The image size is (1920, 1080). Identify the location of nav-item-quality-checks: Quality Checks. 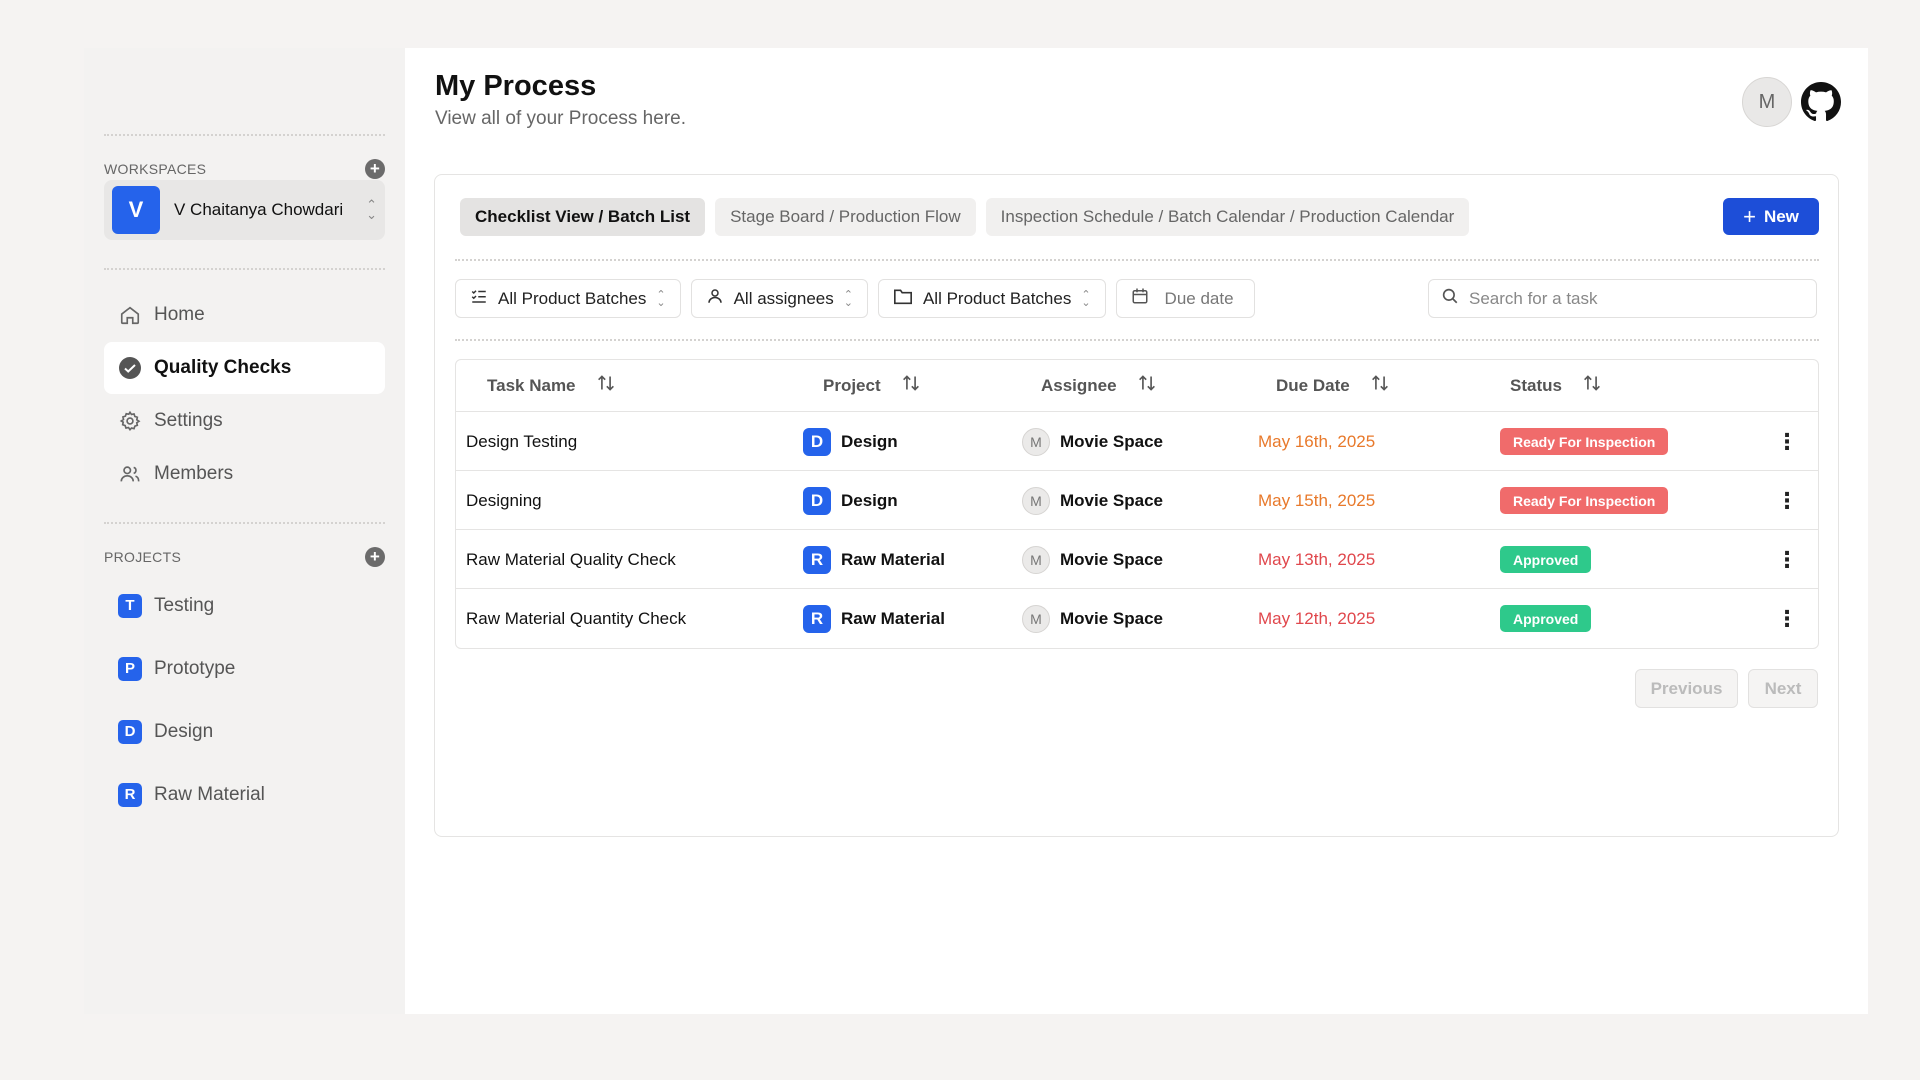
(244, 368).